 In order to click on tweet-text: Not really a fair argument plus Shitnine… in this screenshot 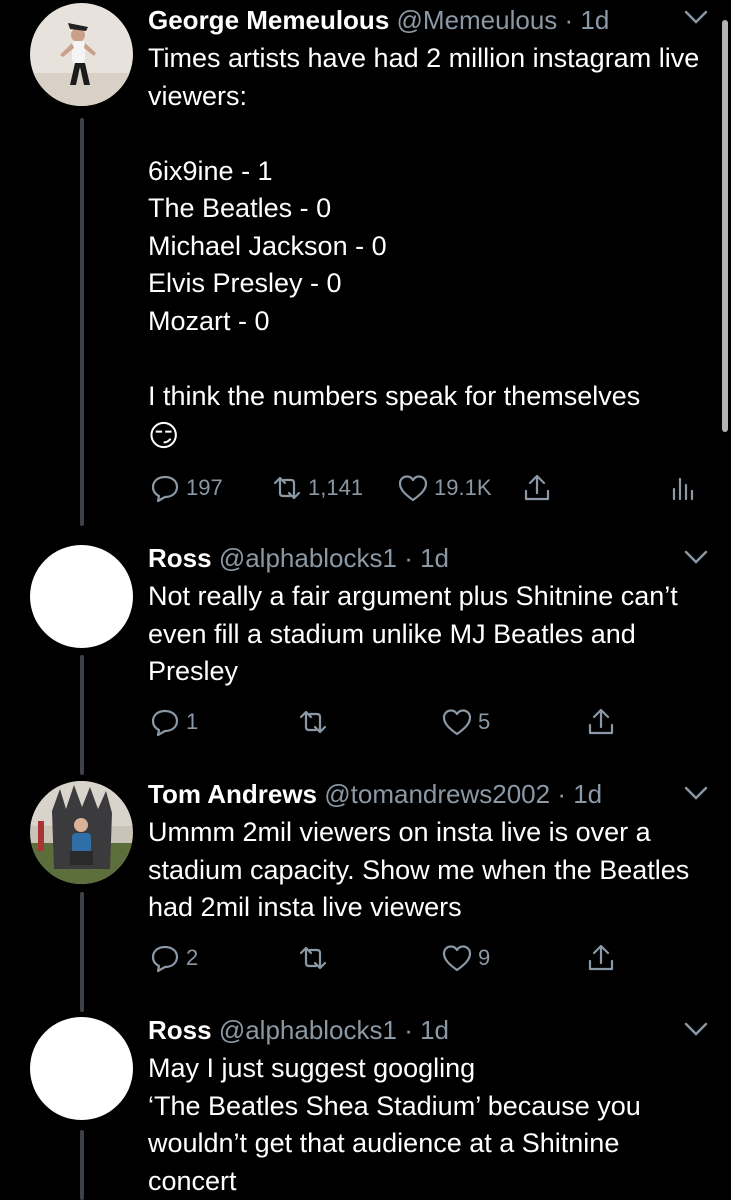, I will do `click(413, 633)`.